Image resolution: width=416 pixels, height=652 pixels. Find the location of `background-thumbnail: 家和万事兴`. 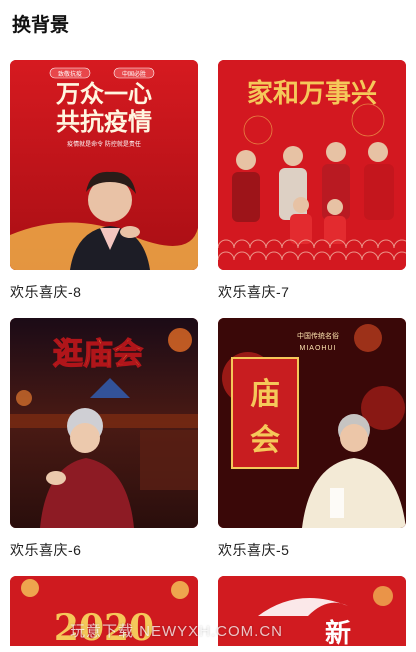

background-thumbnail: 家和万事兴 is located at coordinates (312, 165).